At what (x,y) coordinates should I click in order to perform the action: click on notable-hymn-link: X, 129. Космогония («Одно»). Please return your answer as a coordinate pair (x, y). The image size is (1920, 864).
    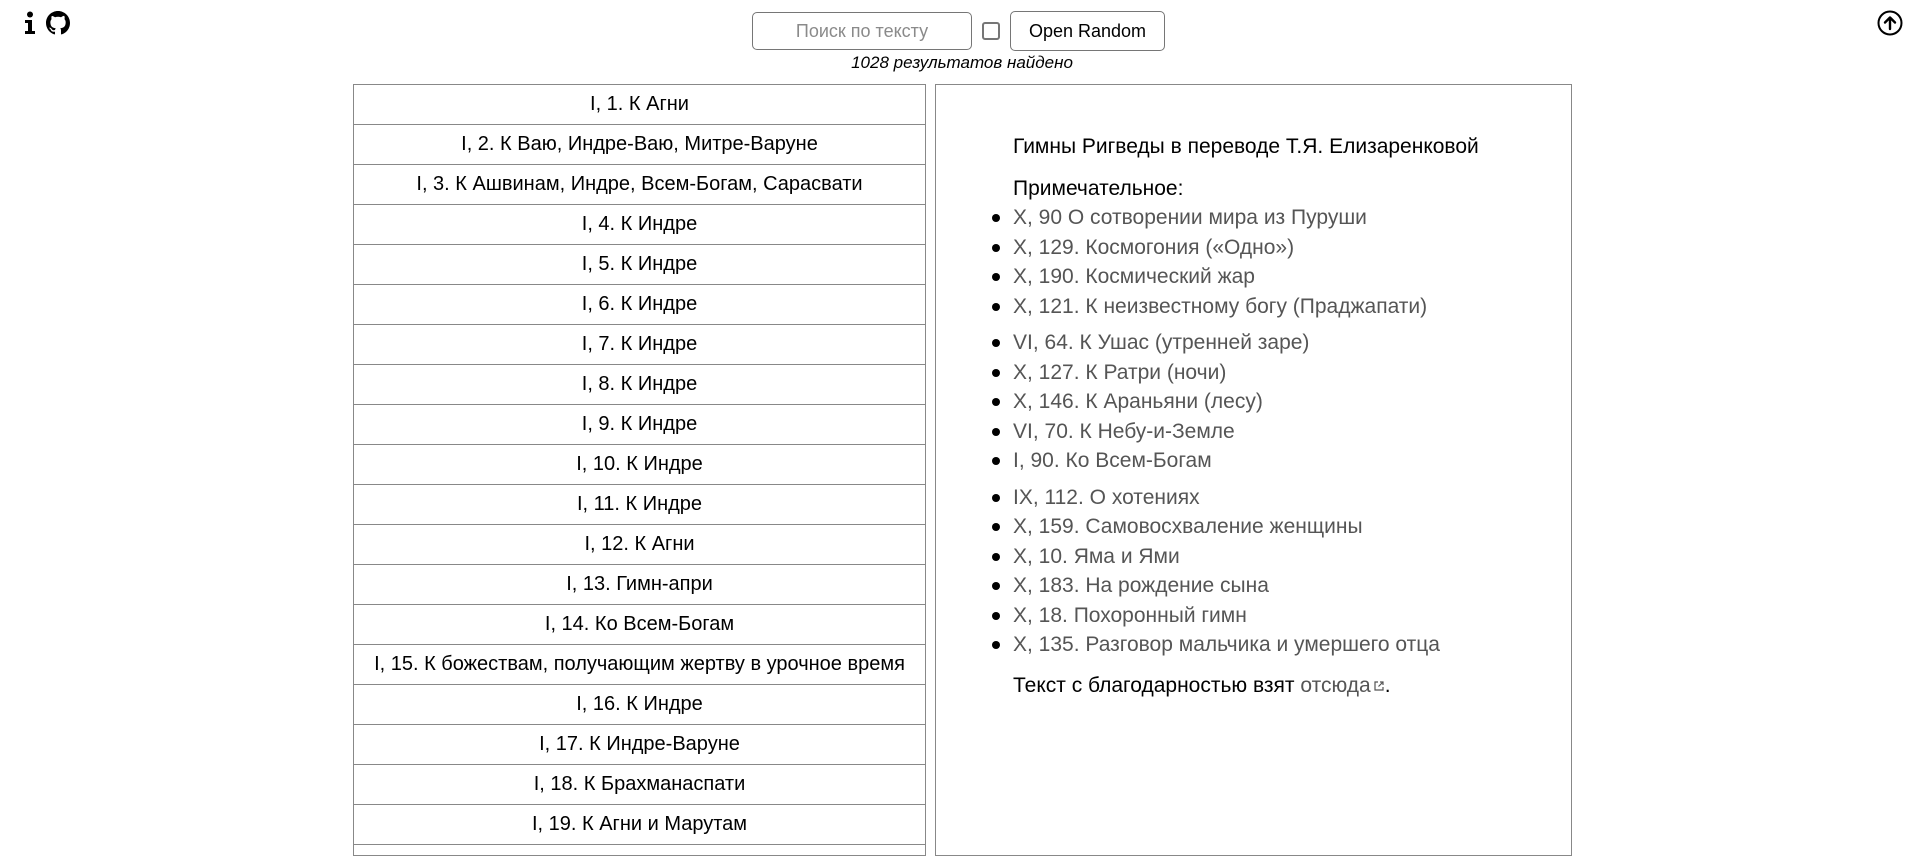
    Looking at the image, I should click on (1281, 248).